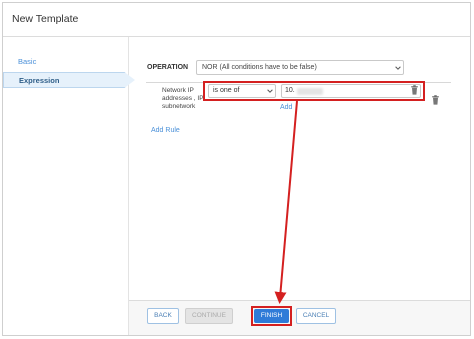 This screenshot has width=474, height=339. Describe the element at coordinates (163, 316) in the screenshot. I see `back-button: BACK` at that location.